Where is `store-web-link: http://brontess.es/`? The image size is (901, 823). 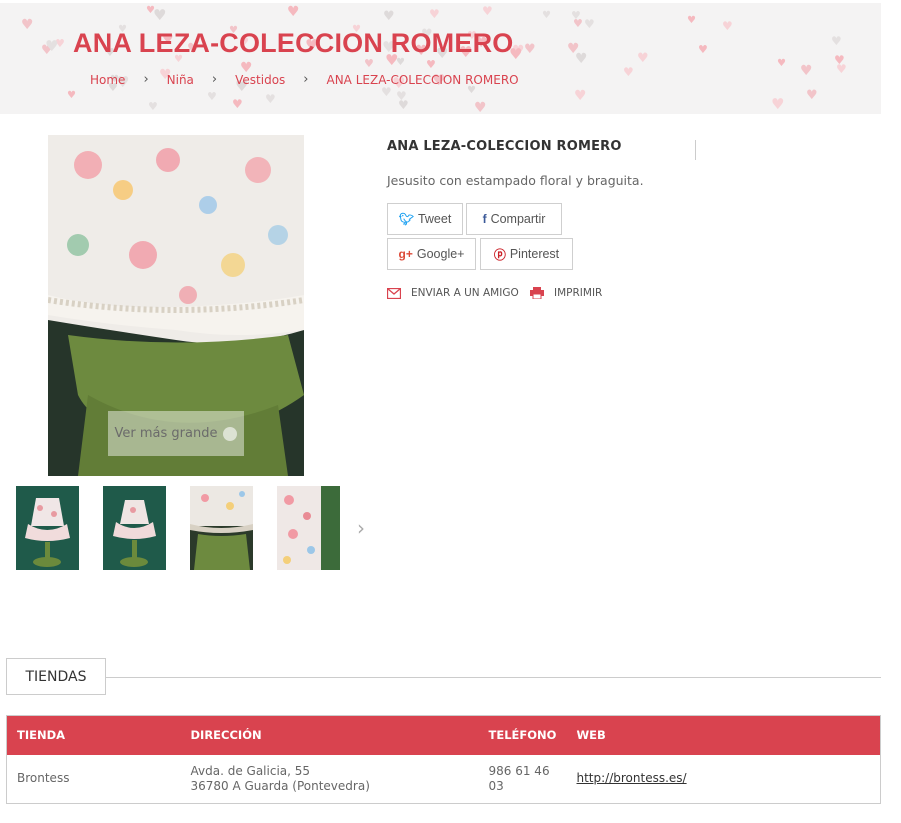 store-web-link: http://brontess.es/ is located at coordinates (632, 778).